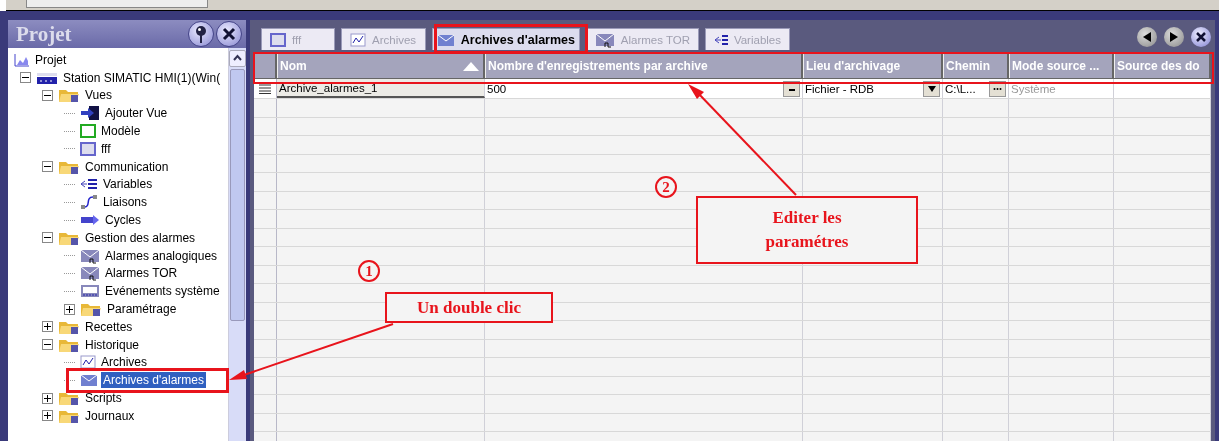 The height and width of the screenshot is (441, 1219). Describe the element at coordinates (807, 230) in the screenshot. I see `callout-text: Editer les paramétres` at that location.